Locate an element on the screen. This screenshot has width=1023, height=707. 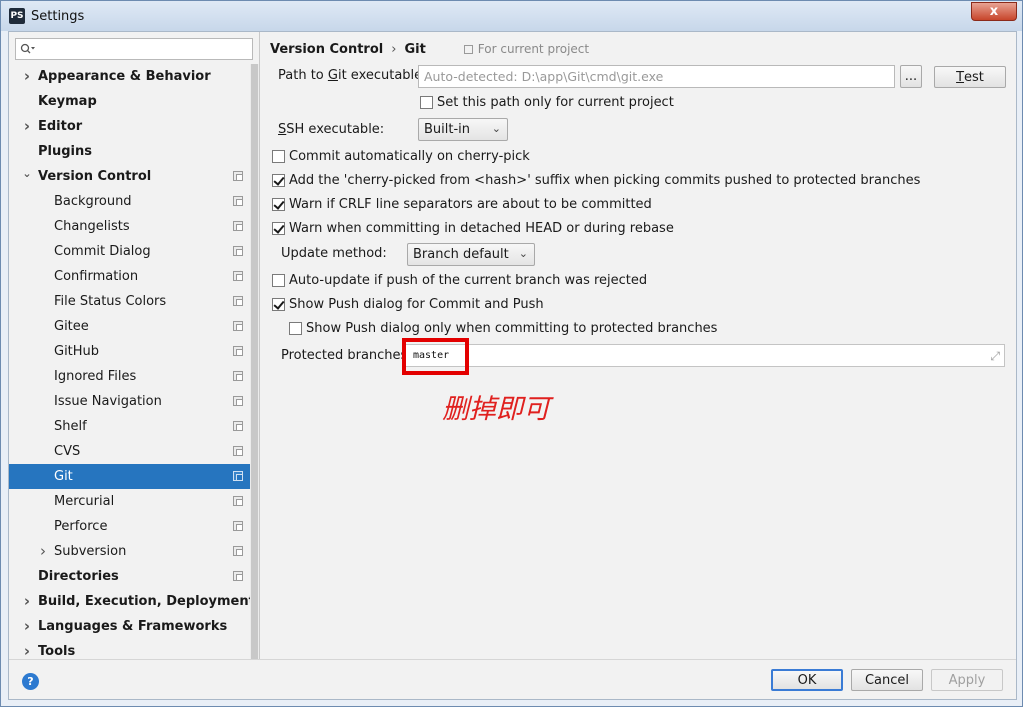
sidebar-scrollbar is located at coordinates (254, 361).